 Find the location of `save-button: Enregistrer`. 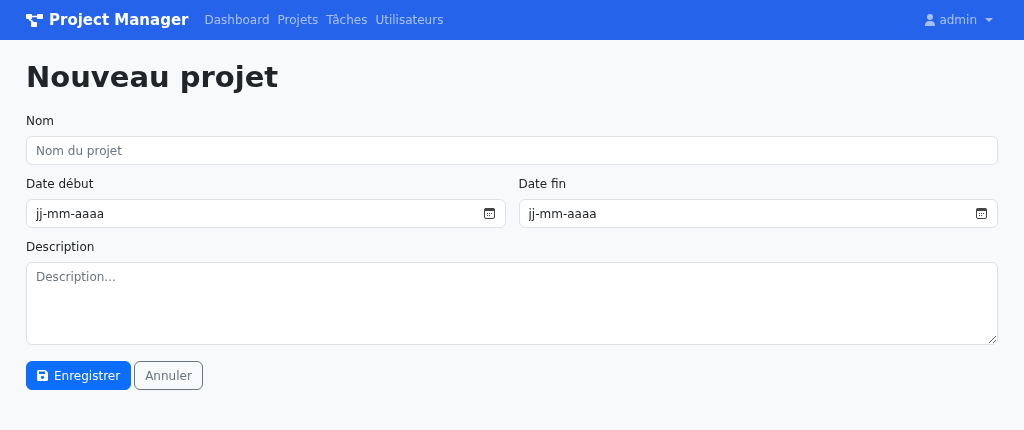

save-button: Enregistrer is located at coordinates (79, 375).